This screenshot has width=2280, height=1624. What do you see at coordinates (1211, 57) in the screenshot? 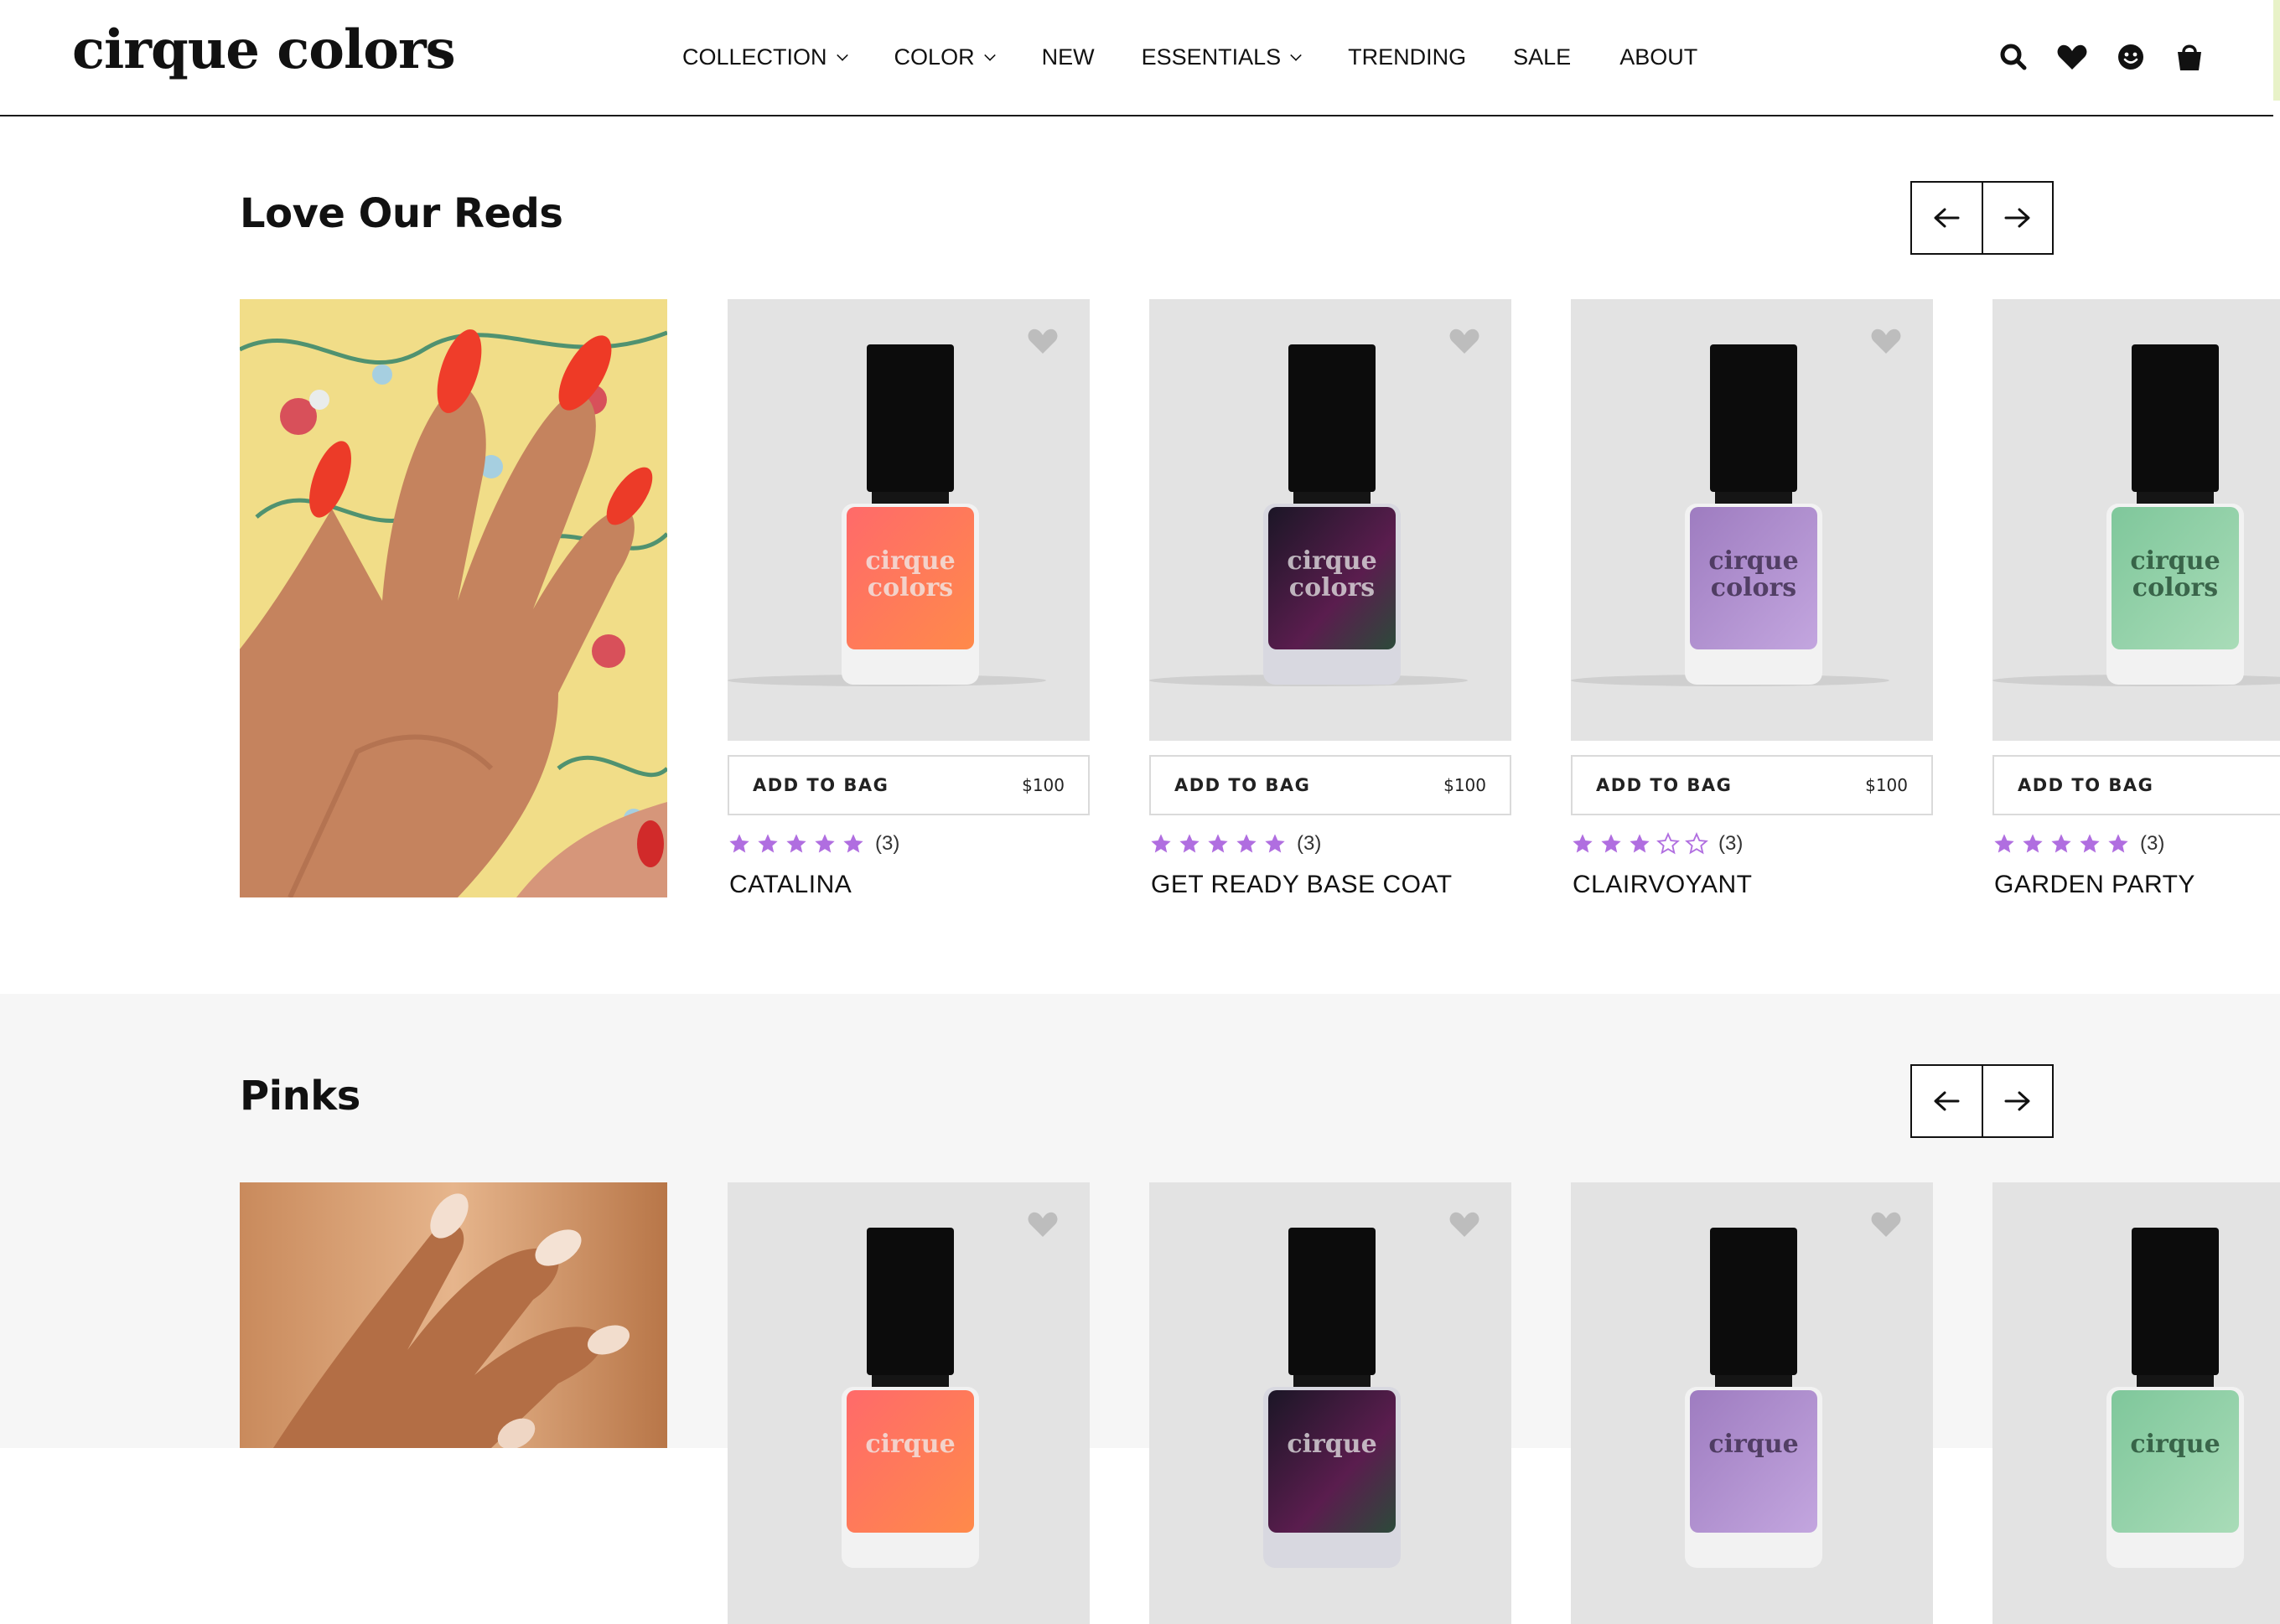
I see `nav-label: ESSENTIALS` at bounding box center [1211, 57].